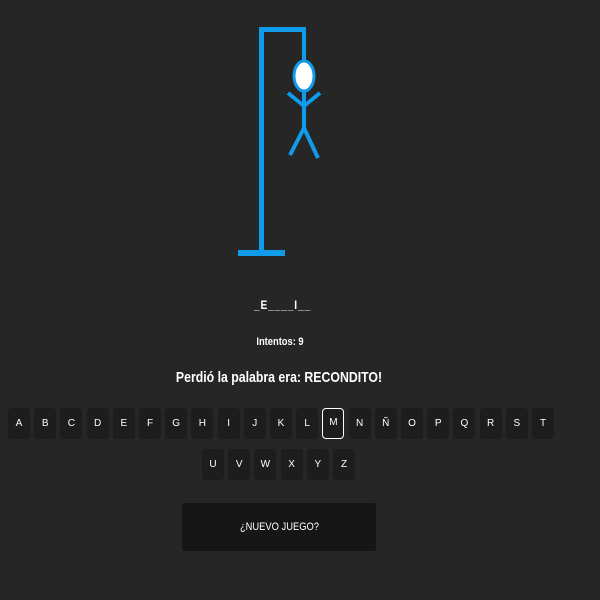 Image resolution: width=600 pixels, height=600 pixels. I want to click on letter-key-q: Q, so click(464, 423).